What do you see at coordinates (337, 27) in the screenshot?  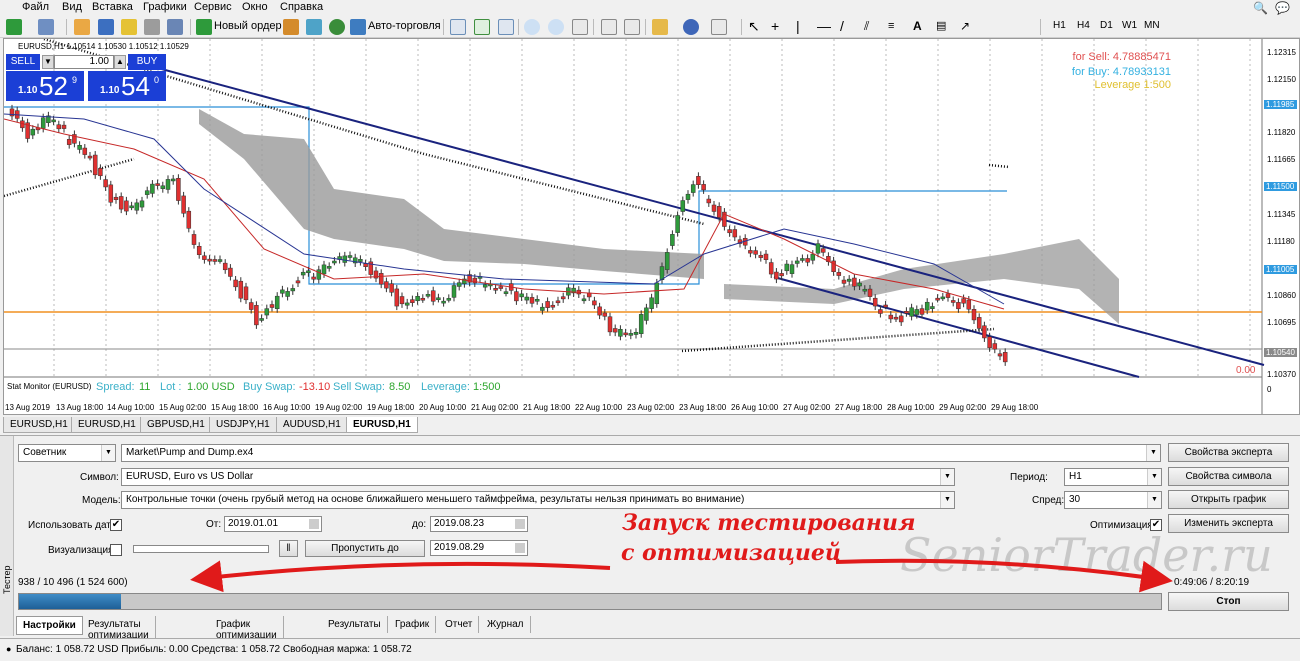 I see `market-icon` at bounding box center [337, 27].